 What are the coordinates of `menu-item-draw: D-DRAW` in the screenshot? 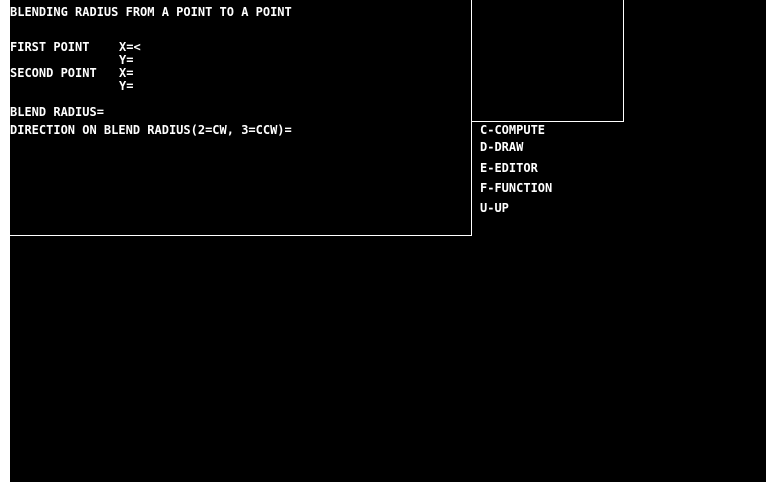 It's located at (501, 147).